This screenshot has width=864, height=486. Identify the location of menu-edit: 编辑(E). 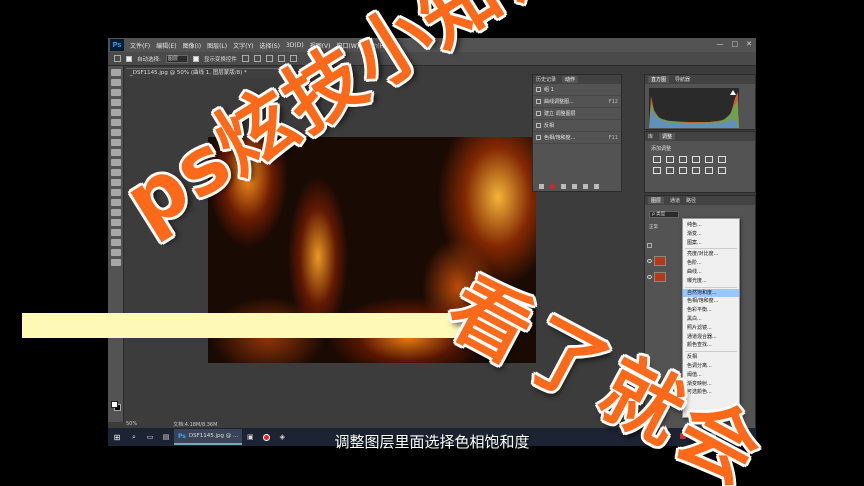
(166, 45).